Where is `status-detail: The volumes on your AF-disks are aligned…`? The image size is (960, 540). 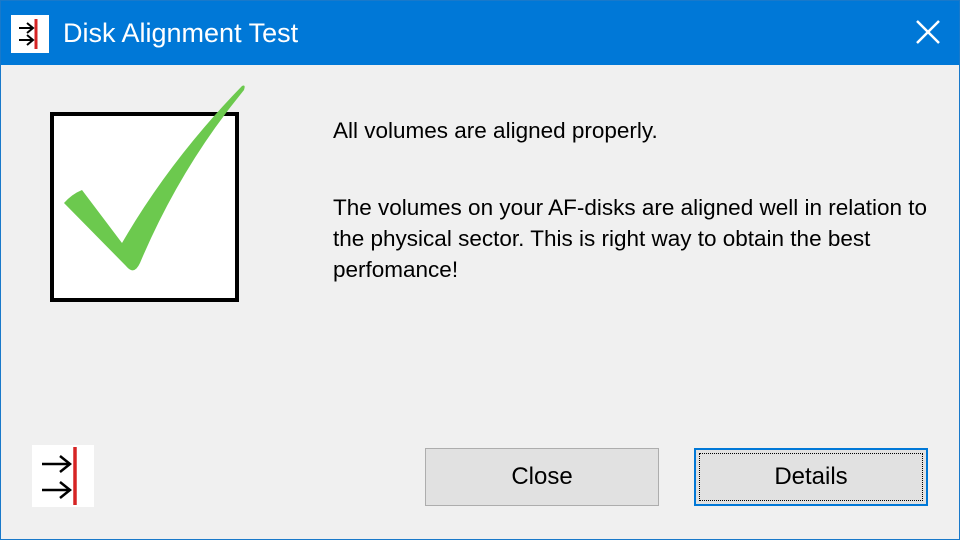
status-detail: The volumes on your AF-disks are aligned… is located at coordinates (630, 238).